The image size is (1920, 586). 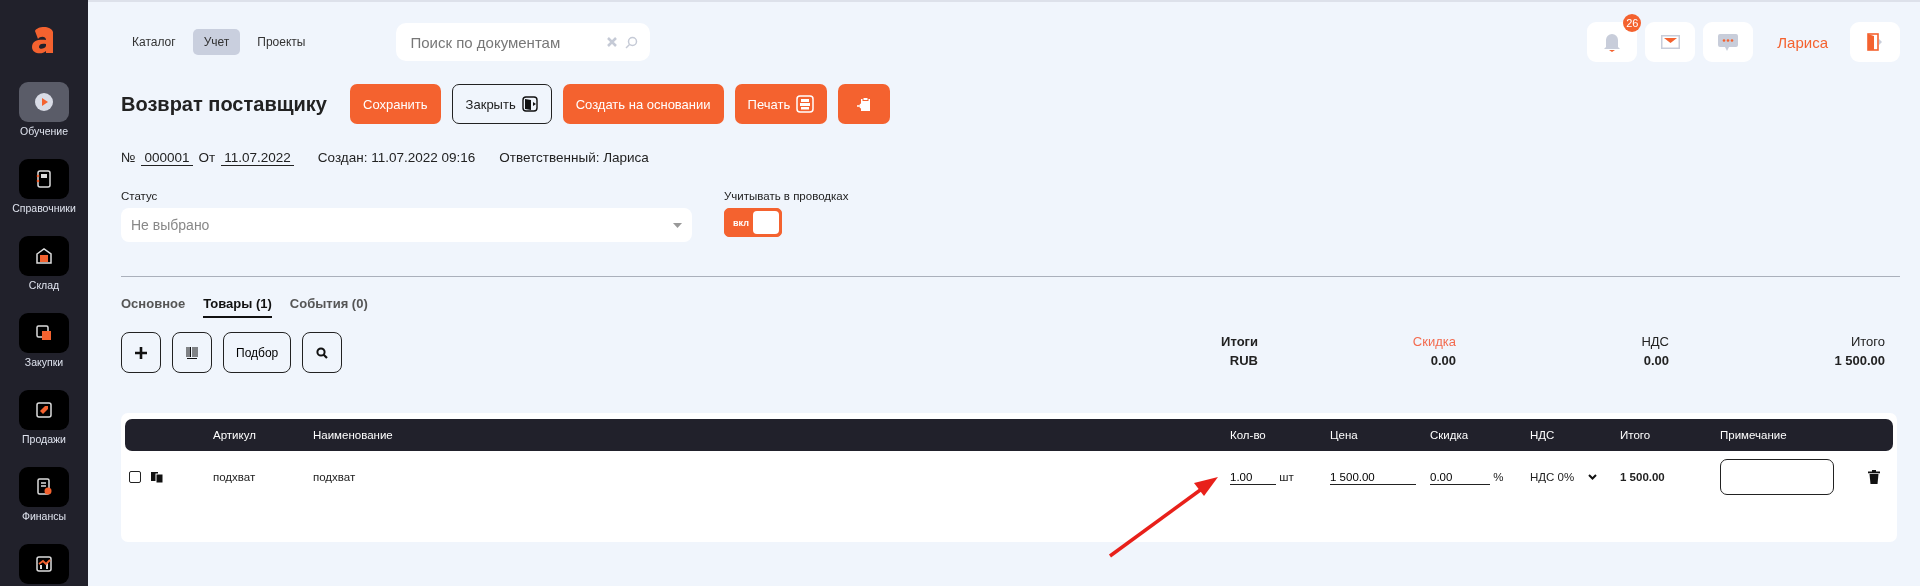 What do you see at coordinates (353, 435) in the screenshot?
I see `column-header: Наименование` at bounding box center [353, 435].